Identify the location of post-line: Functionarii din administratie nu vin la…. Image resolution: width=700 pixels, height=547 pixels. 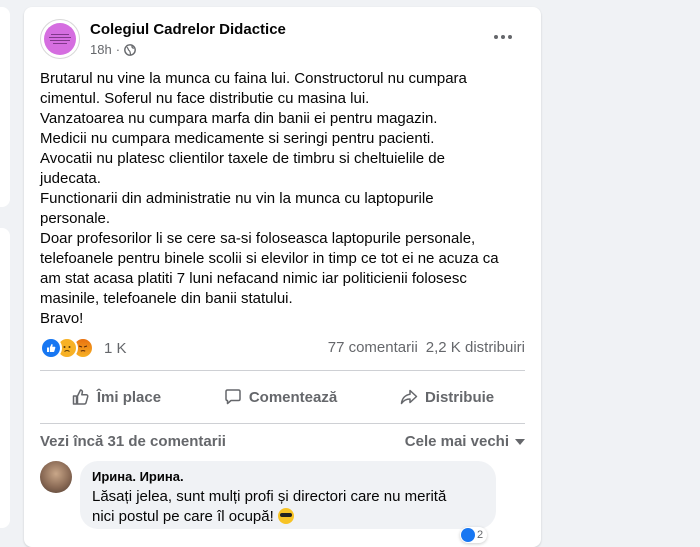
(237, 198).